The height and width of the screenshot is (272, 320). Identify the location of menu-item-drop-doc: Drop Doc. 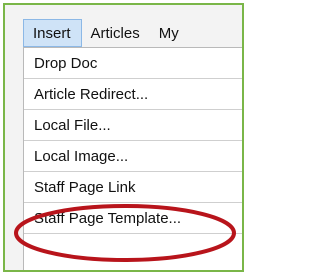
(133, 63).